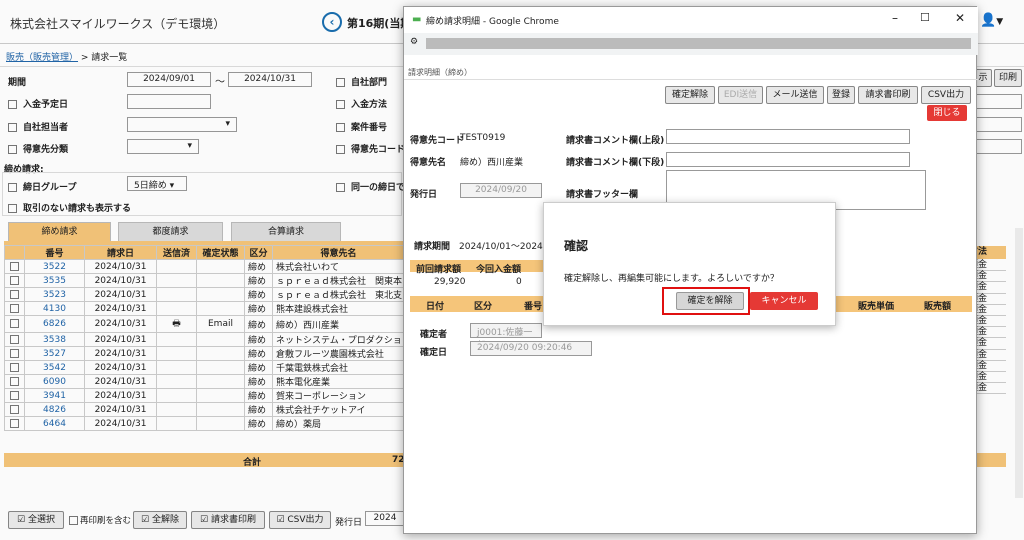  I want to click on confirm-date-input: 2024/09/20 09:20:46, so click(531, 348).